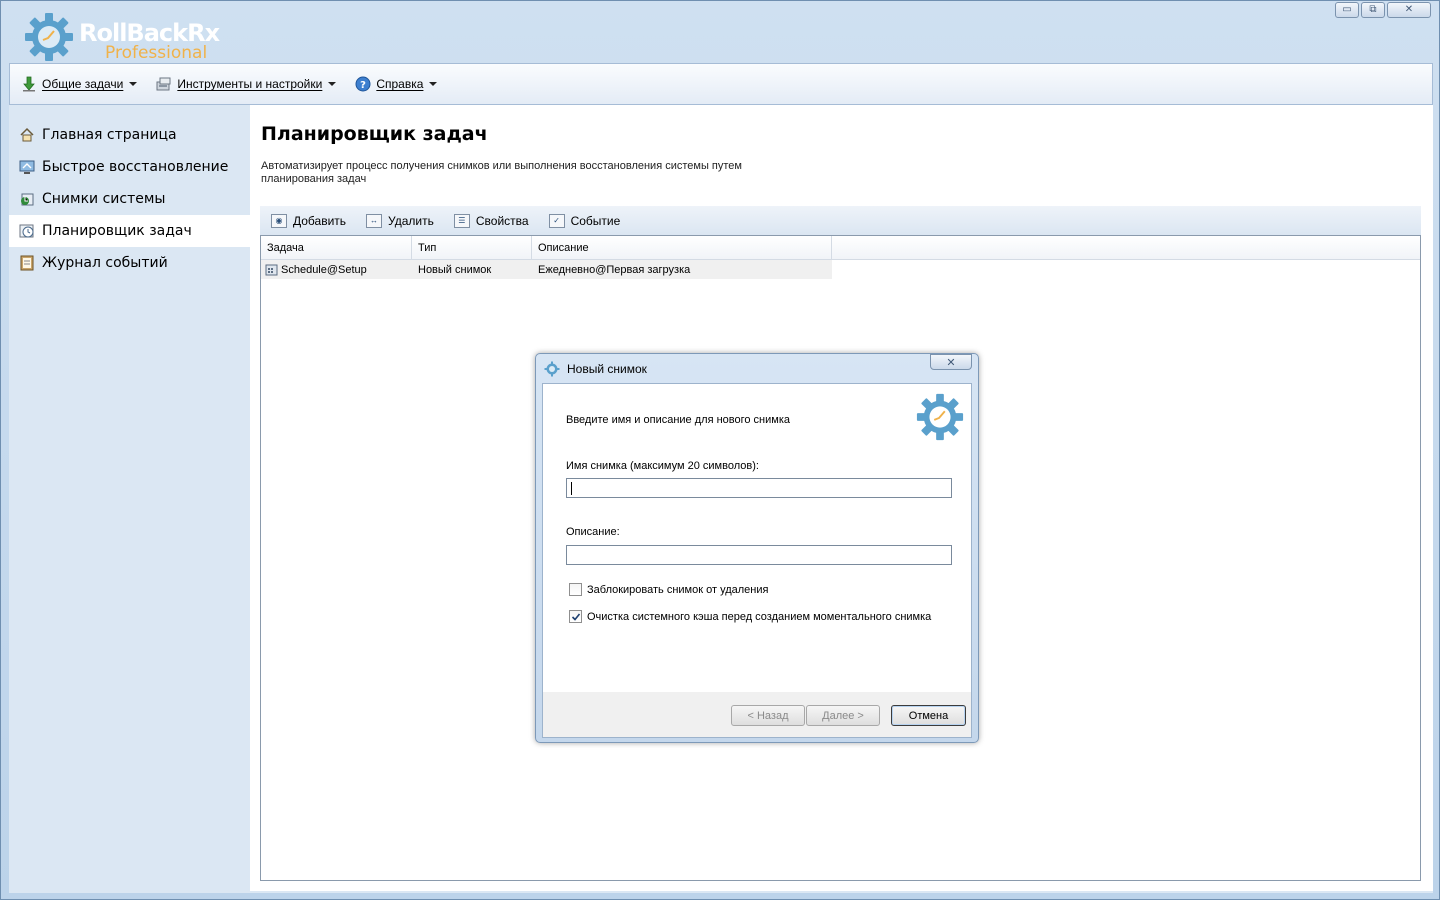 This screenshot has height=900, width=1440. I want to click on checkmark-icon, so click(575, 616).